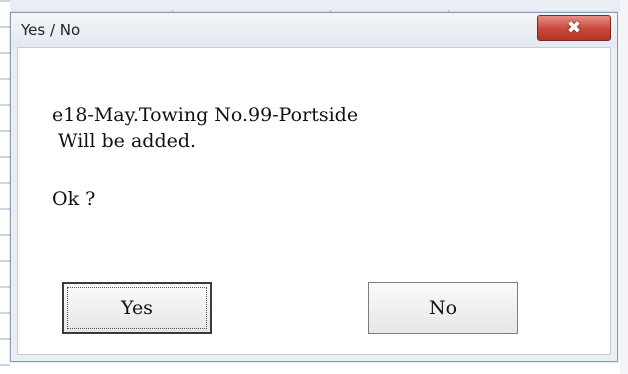 The height and width of the screenshot is (374, 628). Describe the element at coordinates (5, 187) in the screenshot. I see `background-app-left-edge` at that location.